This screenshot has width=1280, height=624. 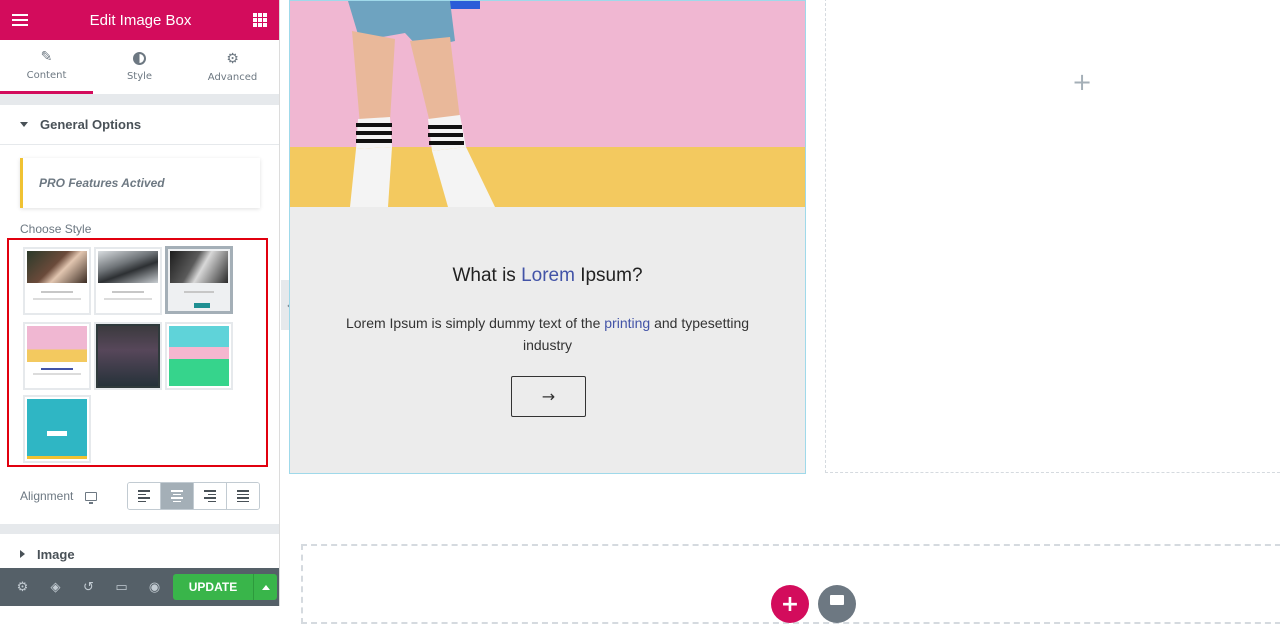 I want to click on model-photo, so click(x=547, y=104).